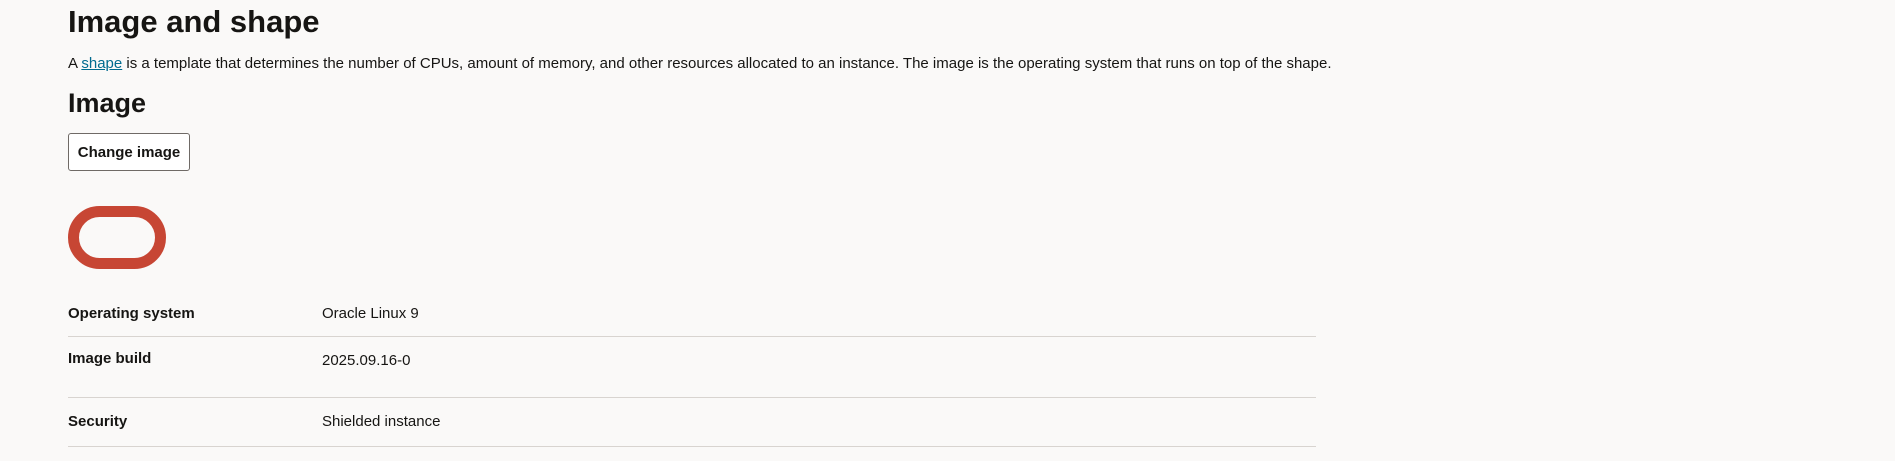 This screenshot has height=461, width=1895. What do you see at coordinates (131, 313) in the screenshot?
I see `detail-label: Operating system` at bounding box center [131, 313].